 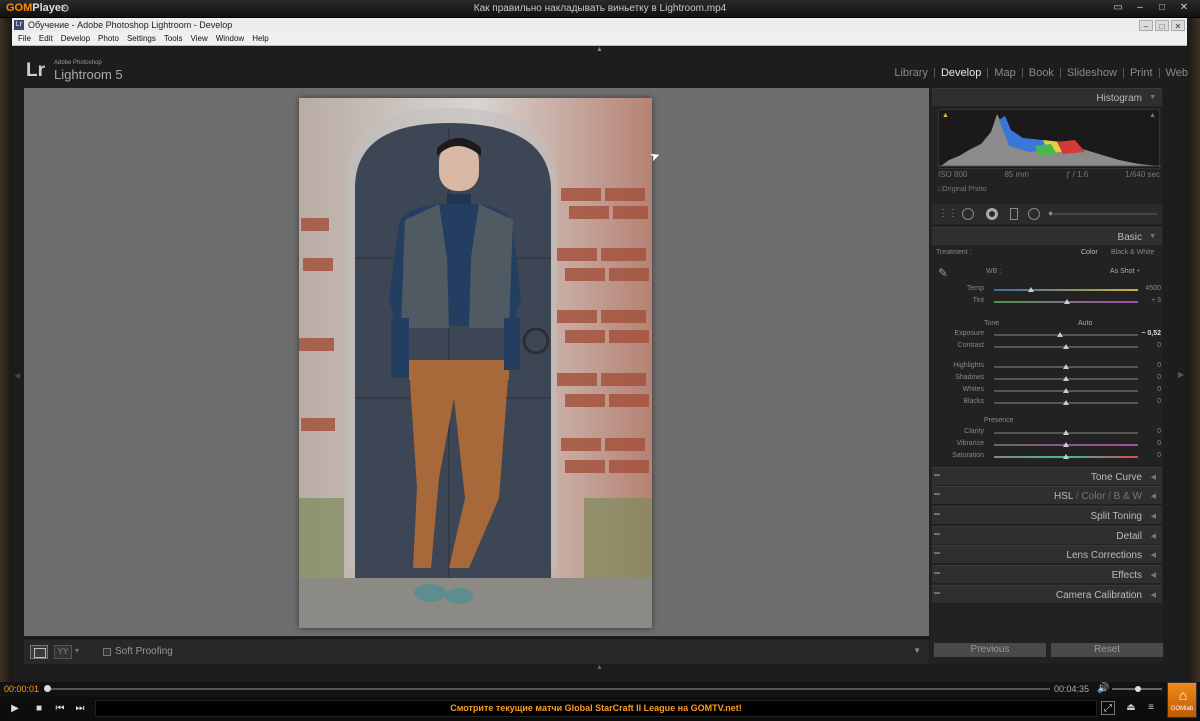 What do you see at coordinates (962, 189) in the screenshot?
I see `original-photo-label: Original Photo` at bounding box center [962, 189].